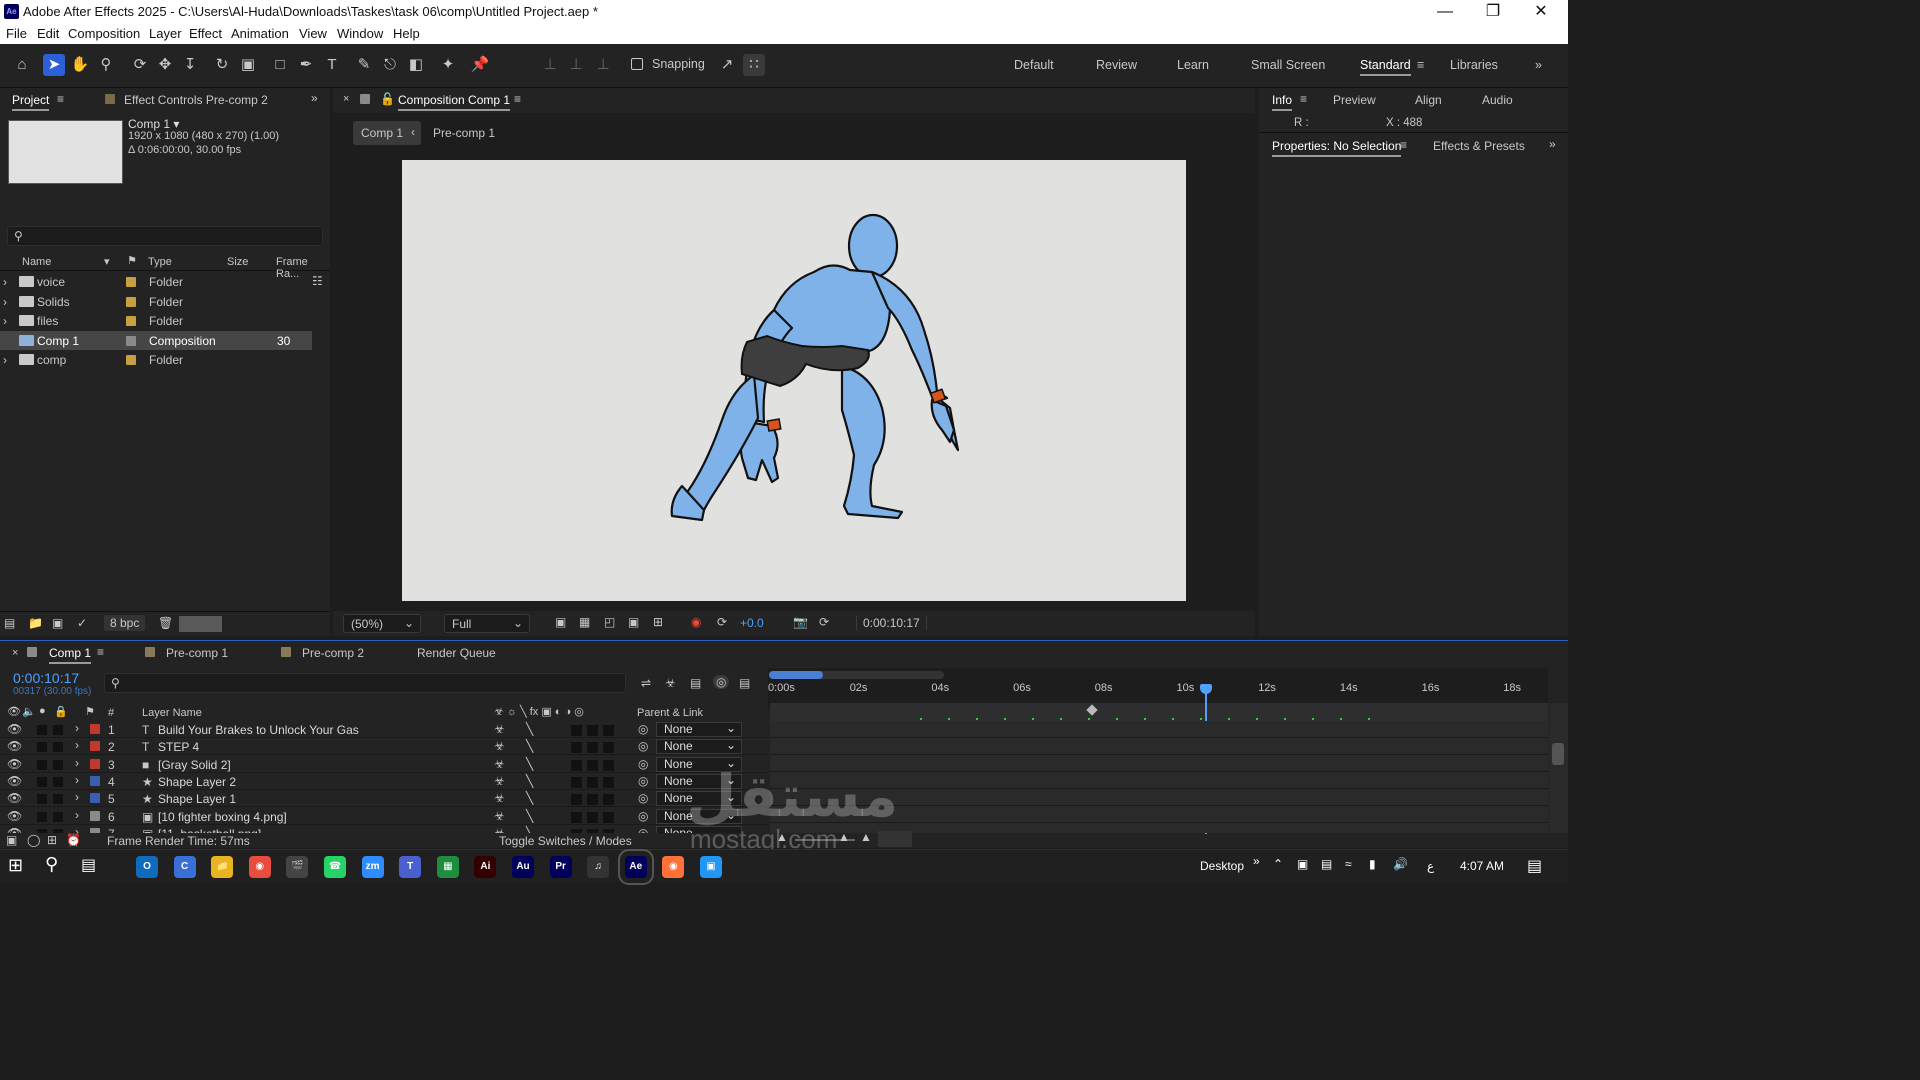  What do you see at coordinates (1034, 65) in the screenshot?
I see `workspace-default: Default` at bounding box center [1034, 65].